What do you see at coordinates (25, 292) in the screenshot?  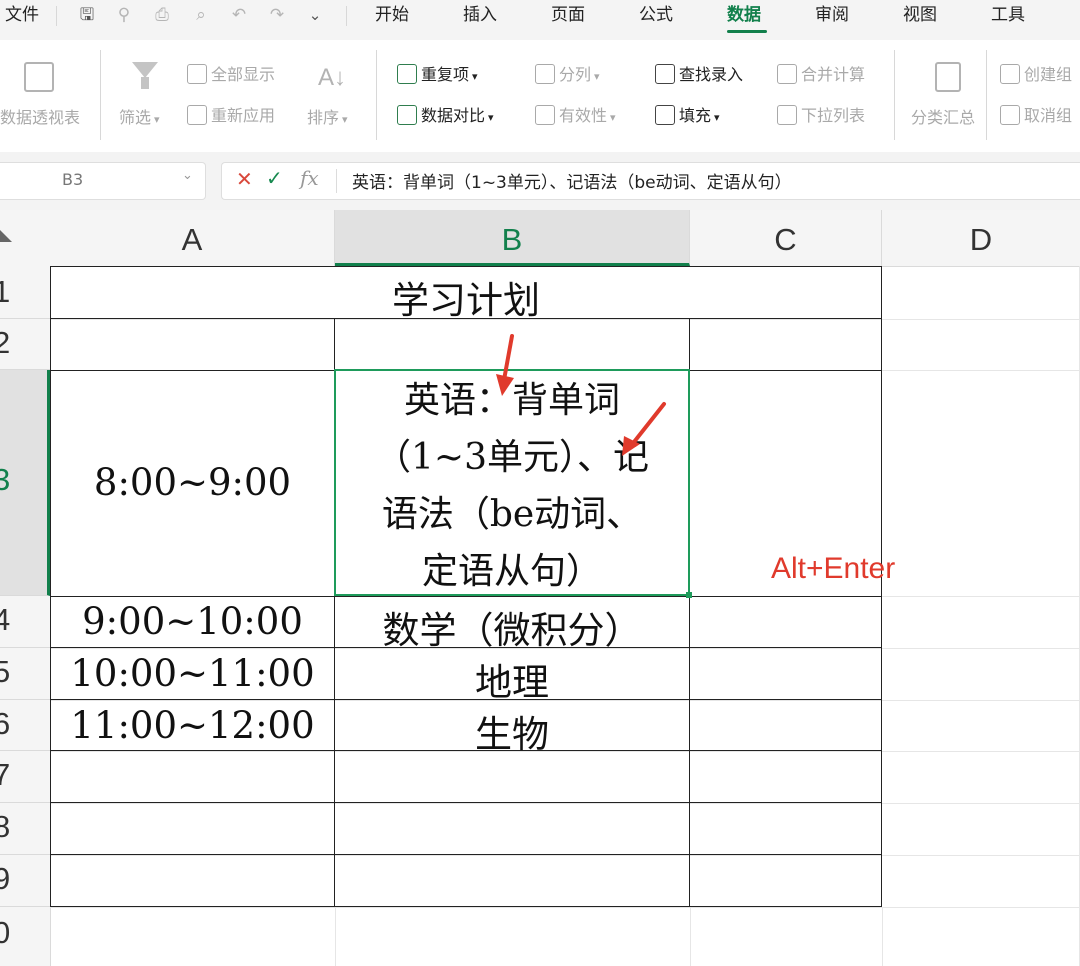 I see `row-header-1: 1` at bounding box center [25, 292].